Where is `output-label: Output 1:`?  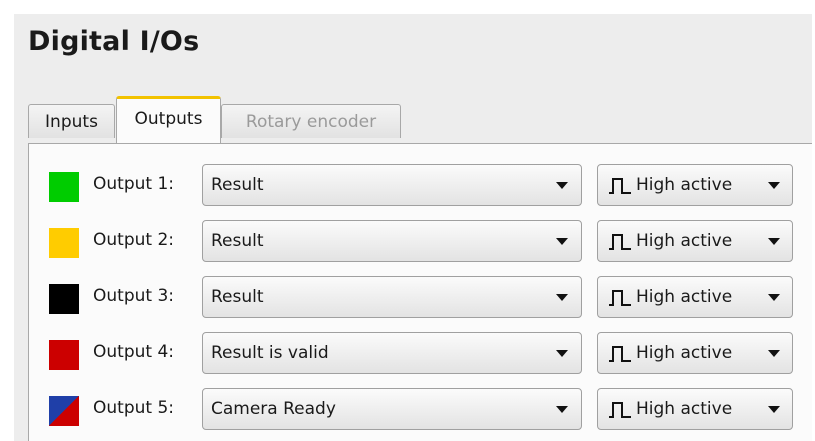 output-label: Output 1: is located at coordinates (133, 184).